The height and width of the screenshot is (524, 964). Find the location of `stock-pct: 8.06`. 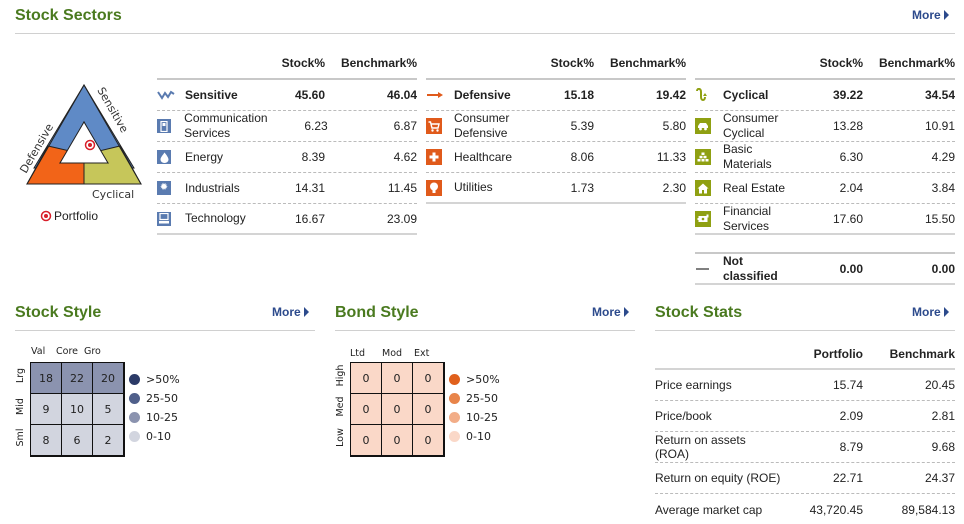

stock-pct: 8.06 is located at coordinates (582, 157).